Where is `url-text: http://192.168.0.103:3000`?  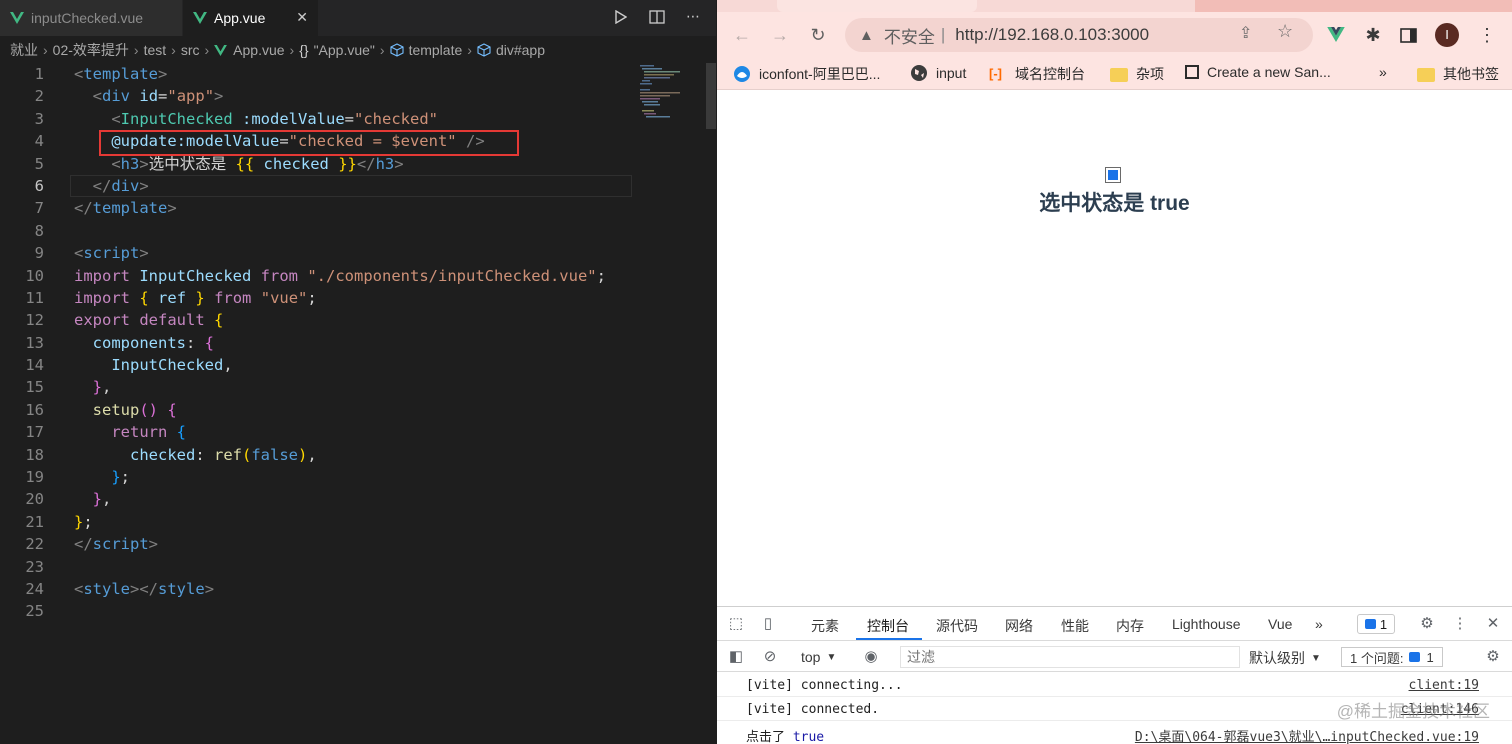
url-text: http://192.168.0.103:3000 is located at coordinates (1052, 35).